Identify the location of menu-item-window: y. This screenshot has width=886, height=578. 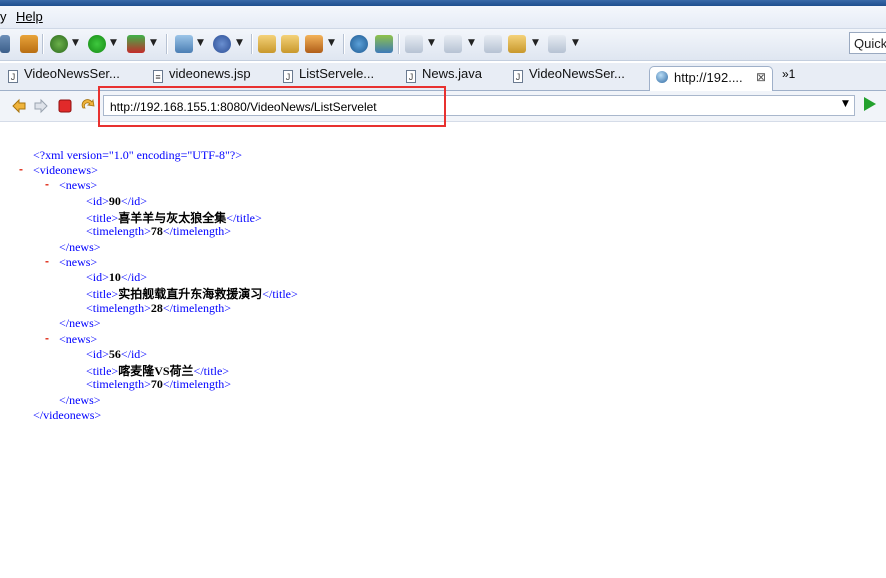
(3, 16).